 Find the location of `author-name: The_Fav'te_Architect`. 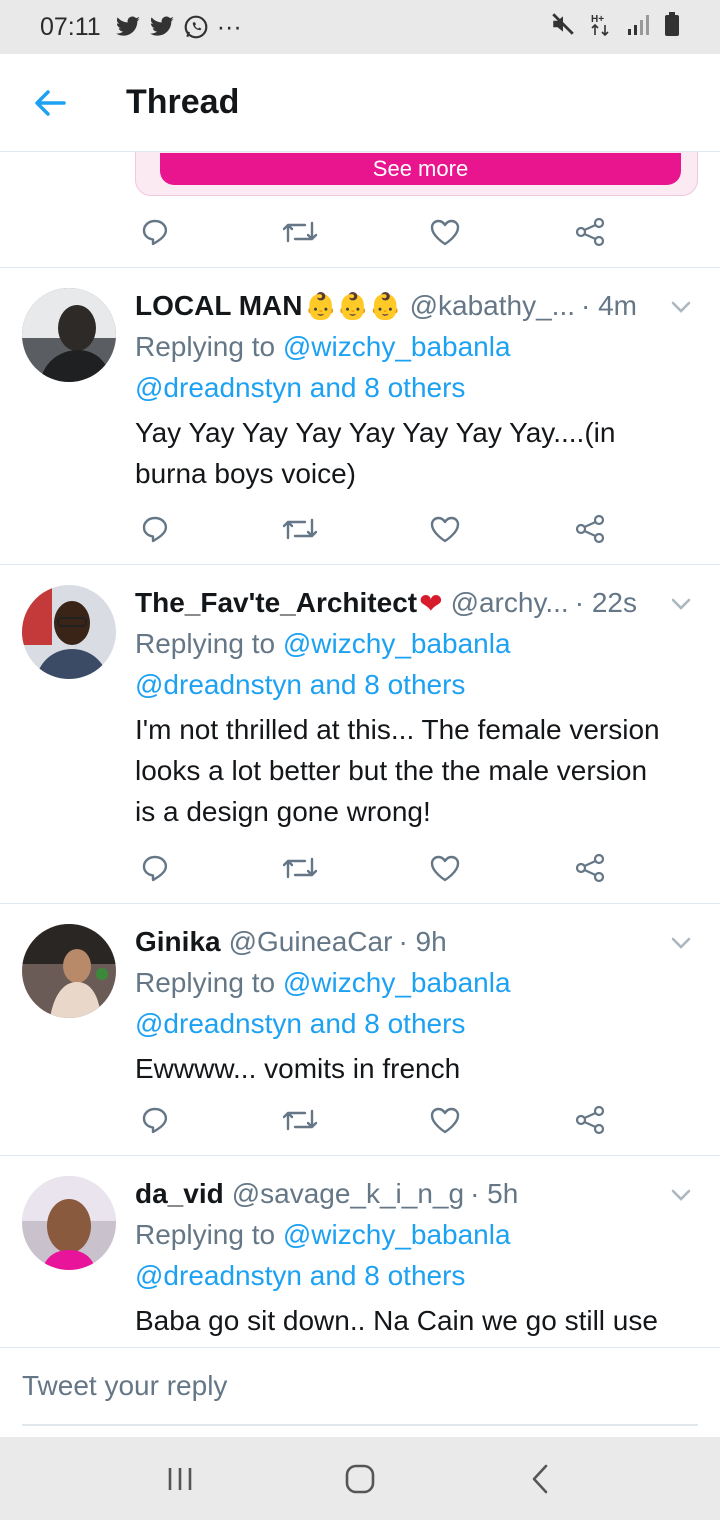

author-name: The_Fav'te_Architect is located at coordinates (276, 603).